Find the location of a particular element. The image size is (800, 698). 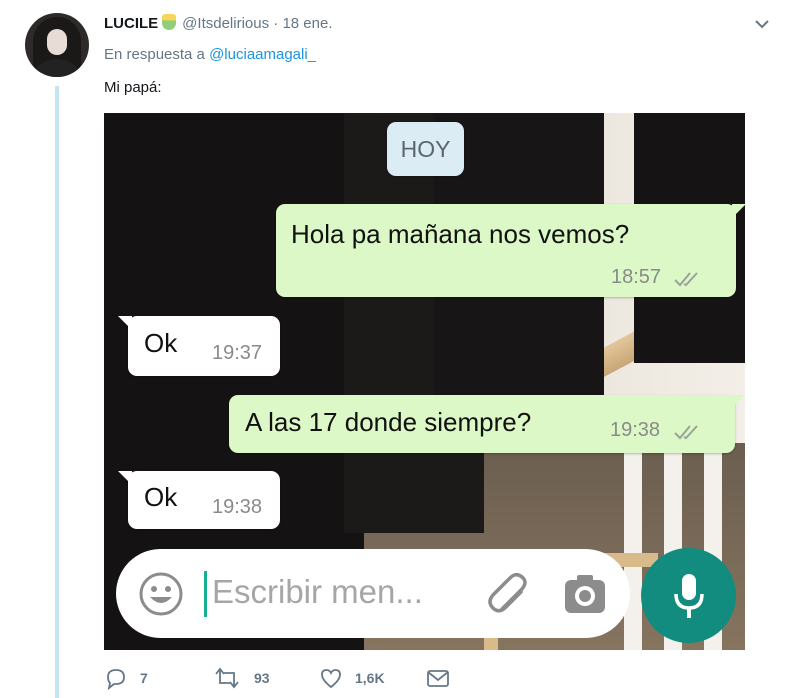

heart-icon is located at coordinates (331, 679).